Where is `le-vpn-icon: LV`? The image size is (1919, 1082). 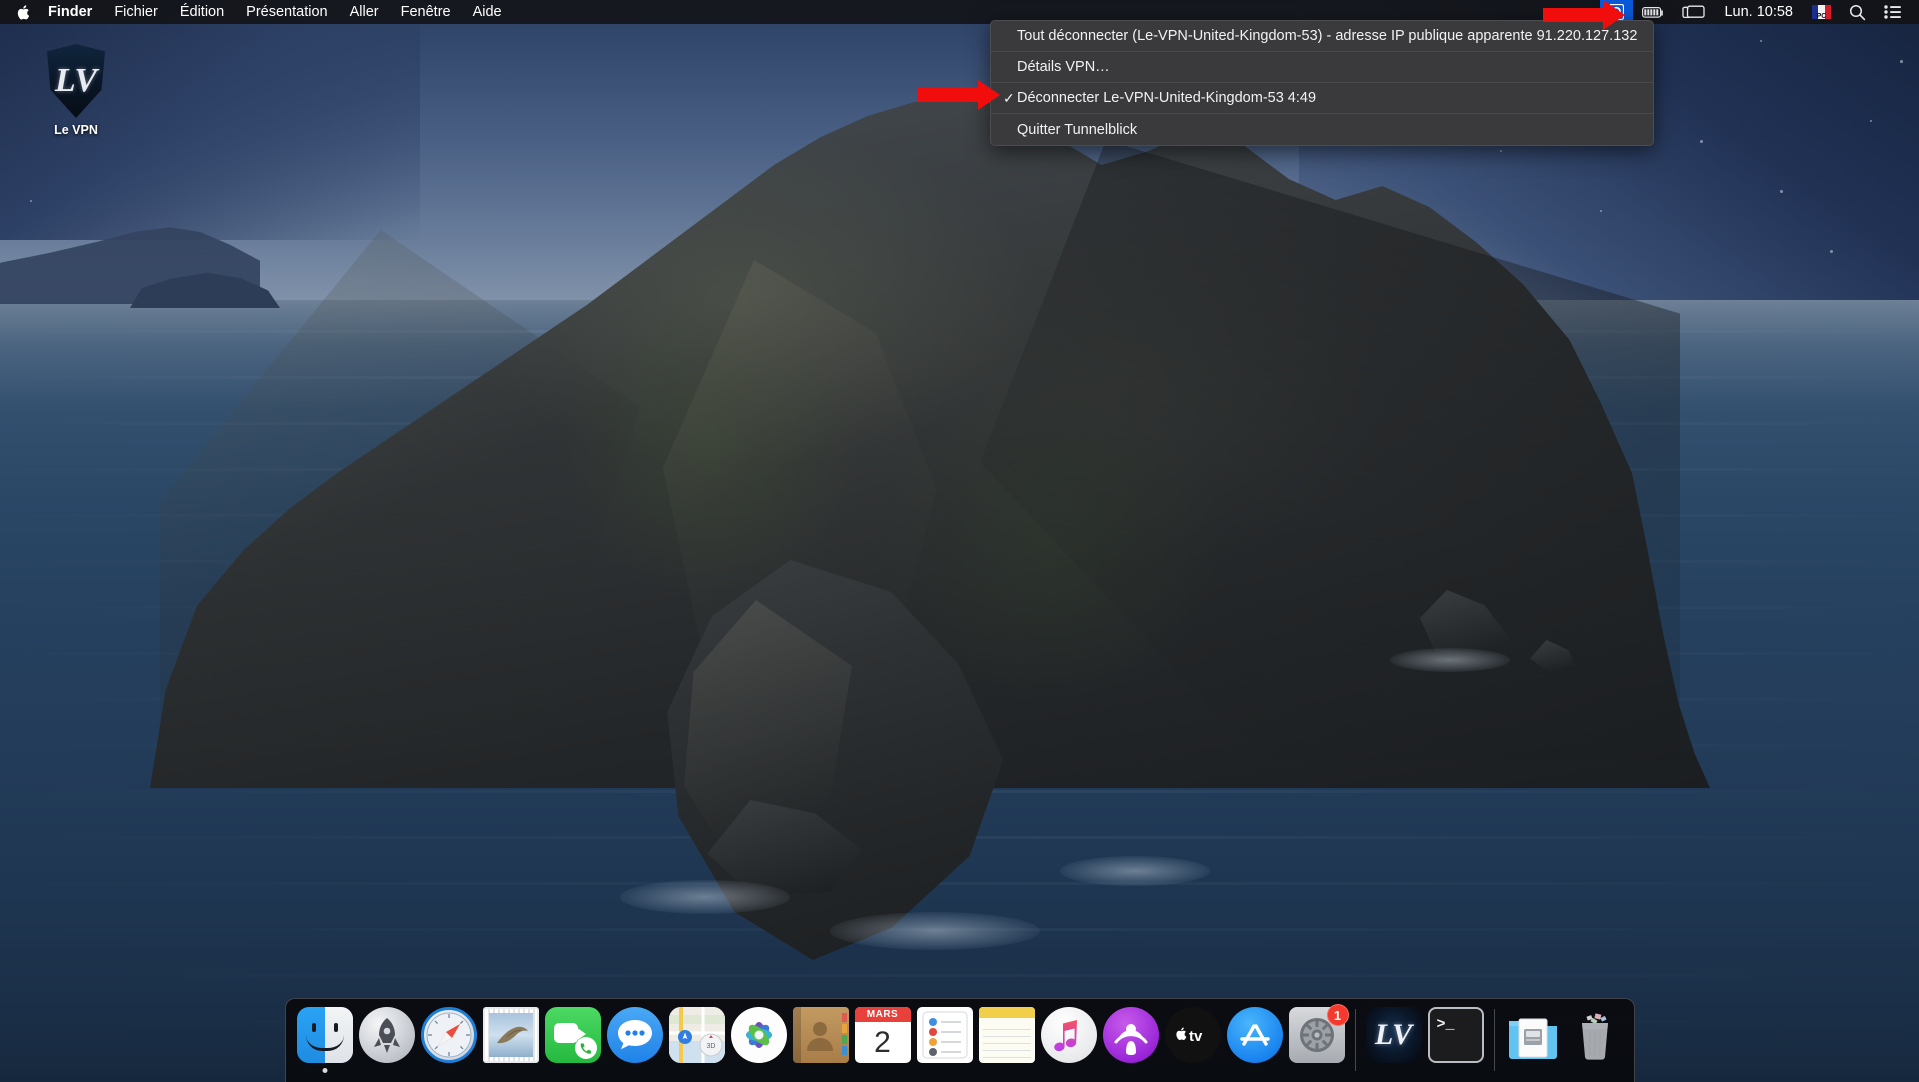
le-vpn-icon: LV is located at coordinates (1393, 1035).